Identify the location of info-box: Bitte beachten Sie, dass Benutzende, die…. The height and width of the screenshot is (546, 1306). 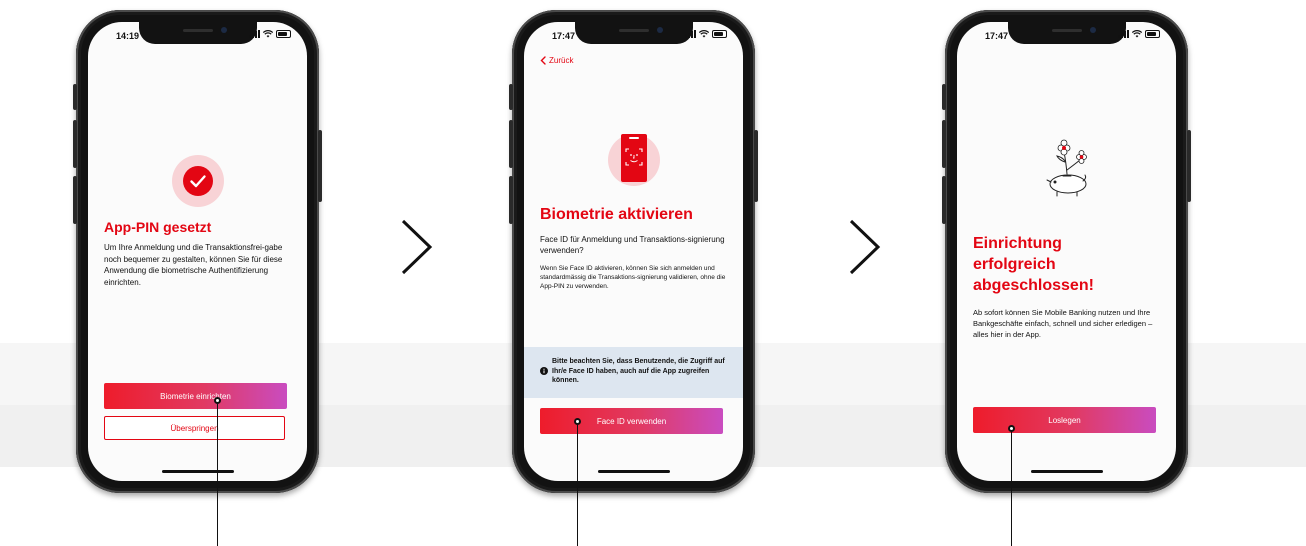
(633, 372).